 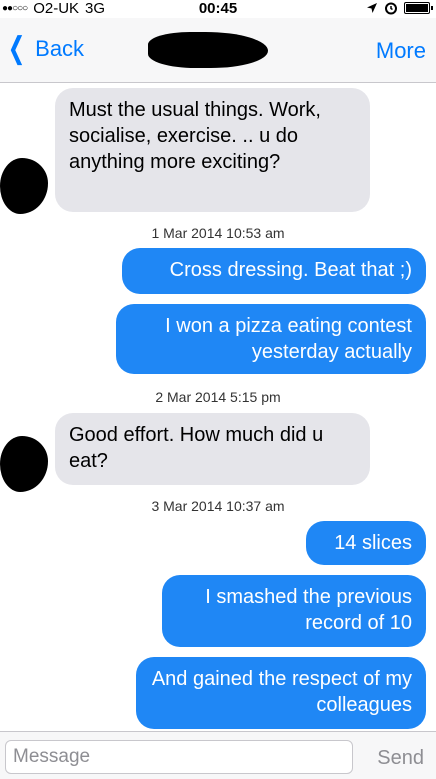 I want to click on more-button: More, so click(x=401, y=51).